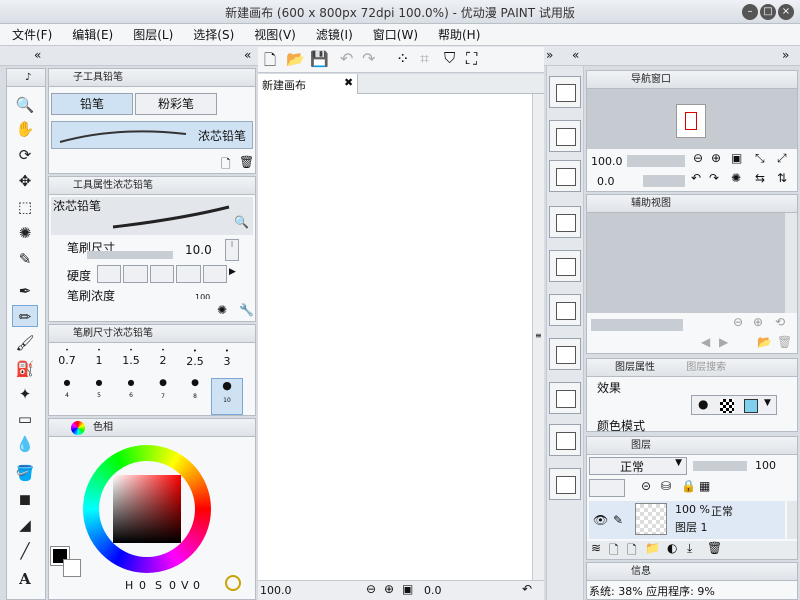 The image size is (800, 600). What do you see at coordinates (692, 263) in the screenshot?
I see `sub-view-area` at bounding box center [692, 263].